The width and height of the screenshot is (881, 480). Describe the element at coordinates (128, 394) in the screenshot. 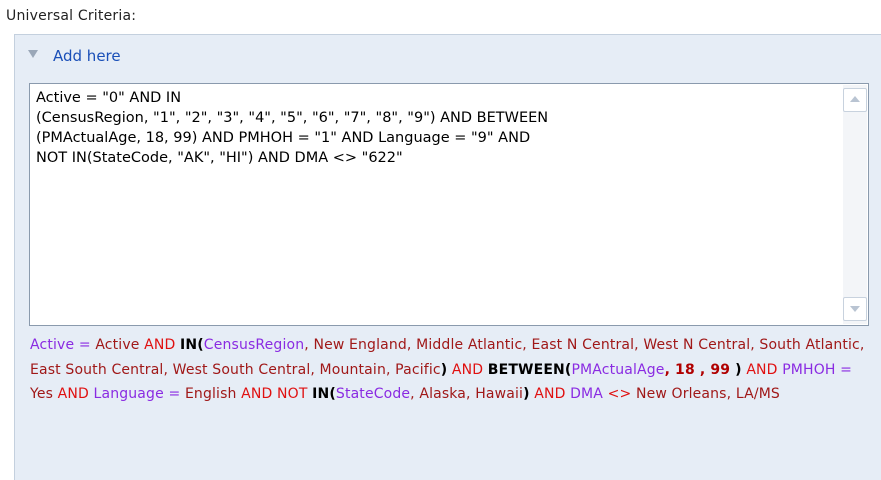

I see `desc-field: Language` at that location.